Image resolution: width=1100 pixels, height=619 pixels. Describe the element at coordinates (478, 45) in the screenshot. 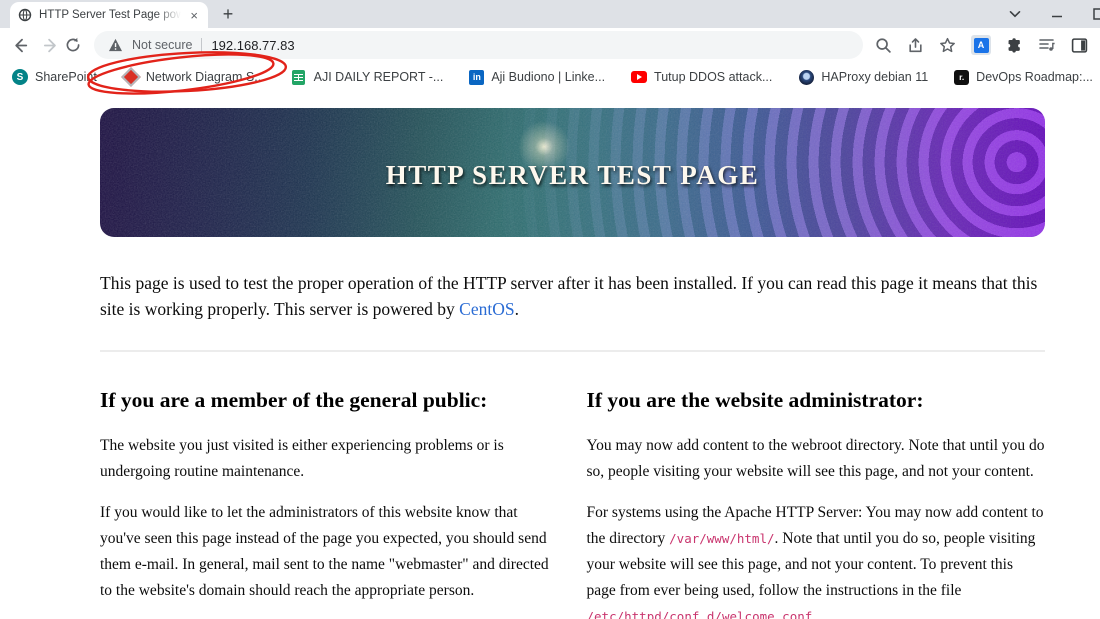

I see `address-bar: Not secure 192.168.77.83` at that location.